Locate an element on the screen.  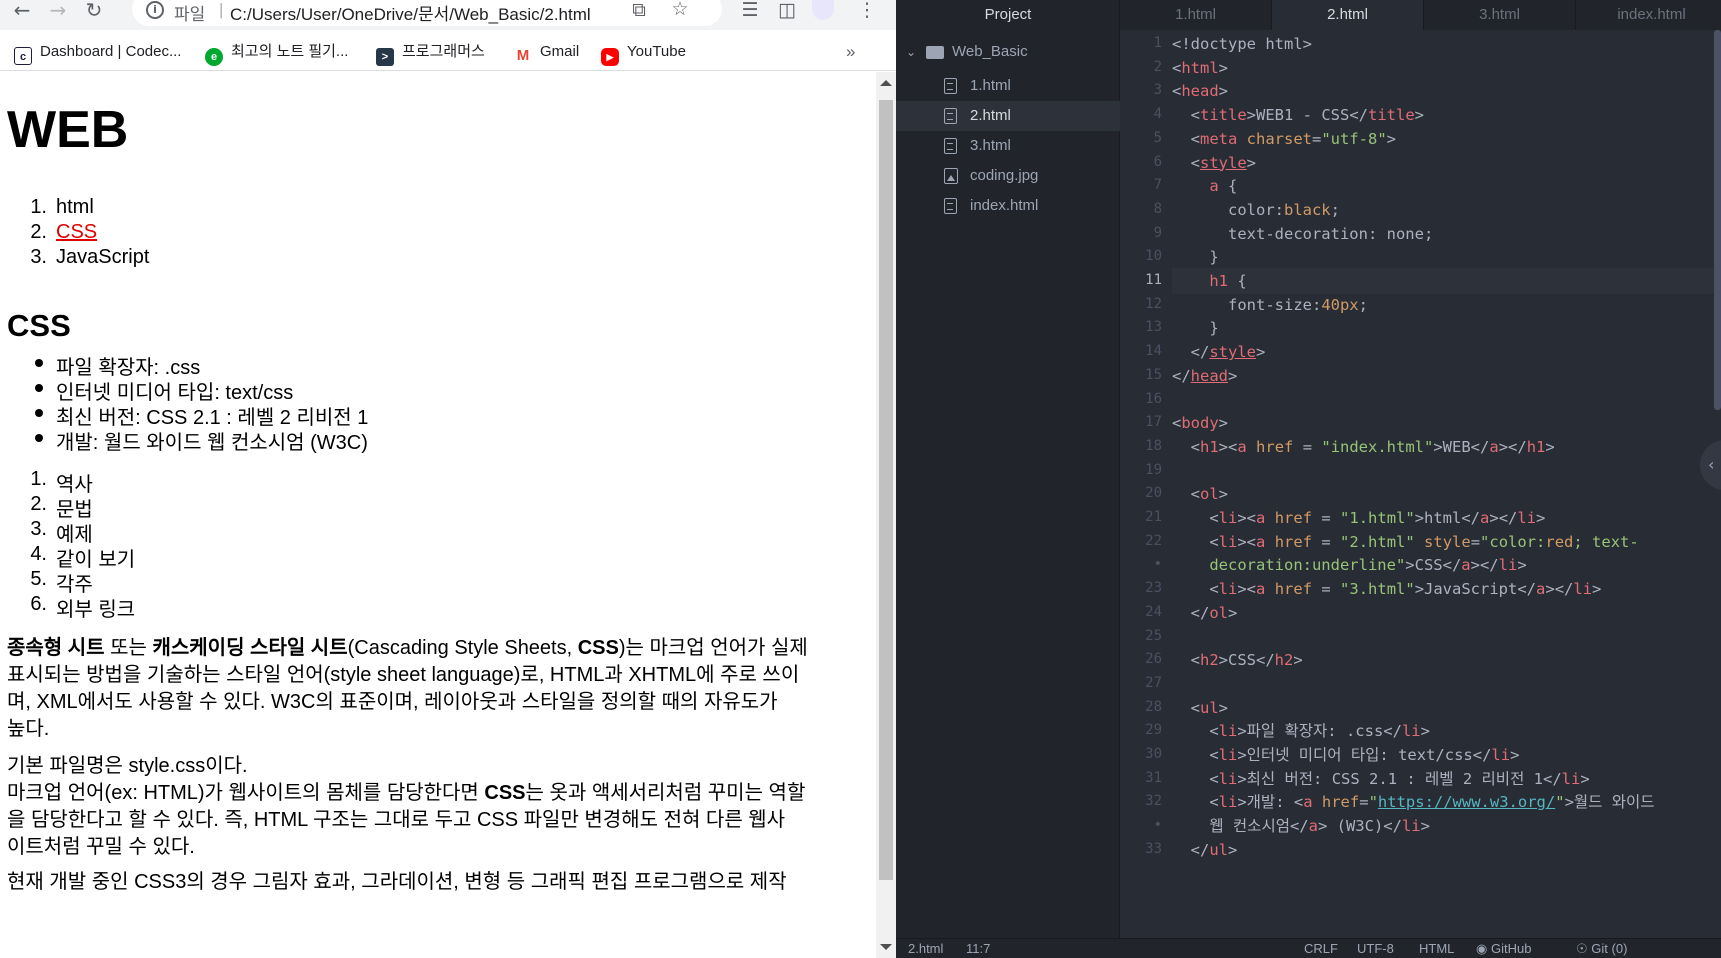
status-line-ending: CRLF is located at coordinates (1321, 948).